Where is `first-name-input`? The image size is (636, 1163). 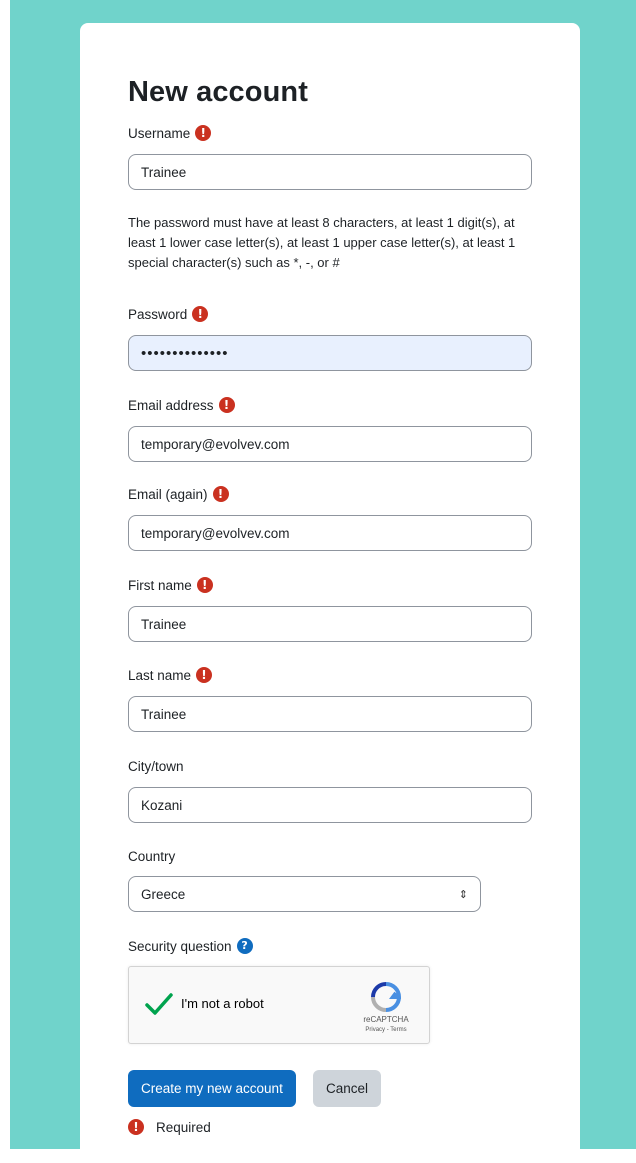 first-name-input is located at coordinates (330, 624).